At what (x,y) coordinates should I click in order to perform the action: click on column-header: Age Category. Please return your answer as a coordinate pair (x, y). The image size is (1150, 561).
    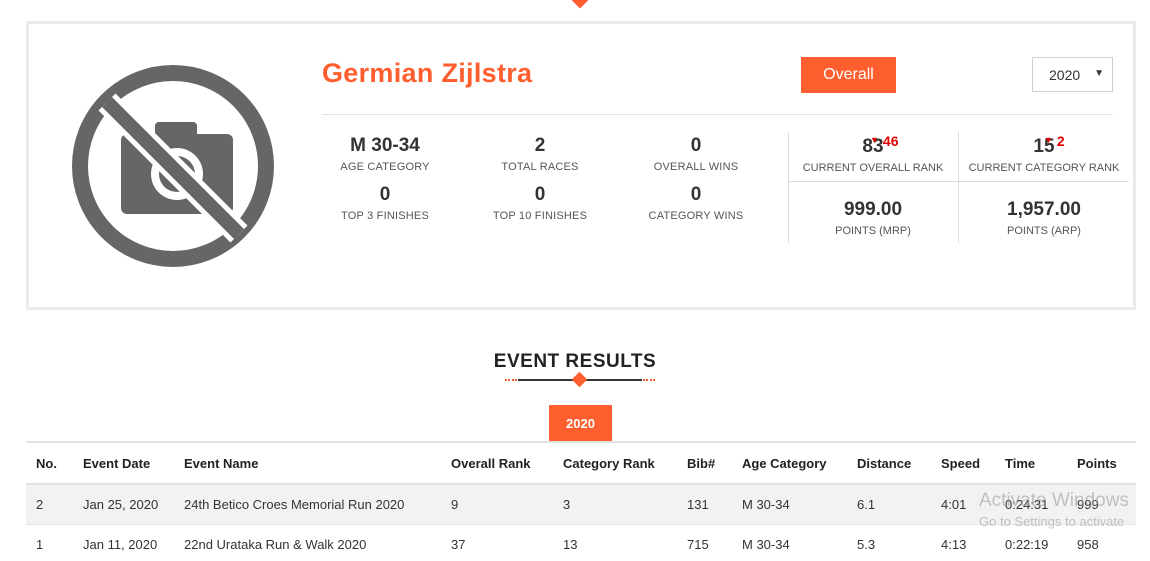
    Looking at the image, I should click on (789, 463).